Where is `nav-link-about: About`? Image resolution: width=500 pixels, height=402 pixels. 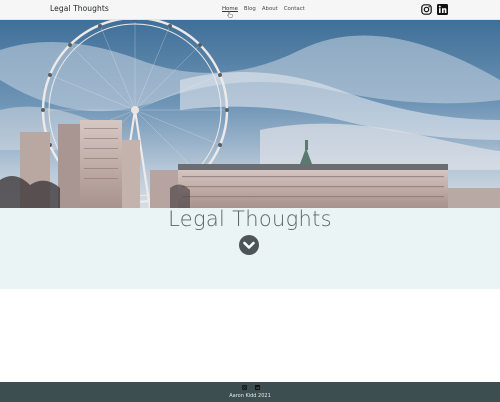 nav-link-about: About is located at coordinates (270, 9).